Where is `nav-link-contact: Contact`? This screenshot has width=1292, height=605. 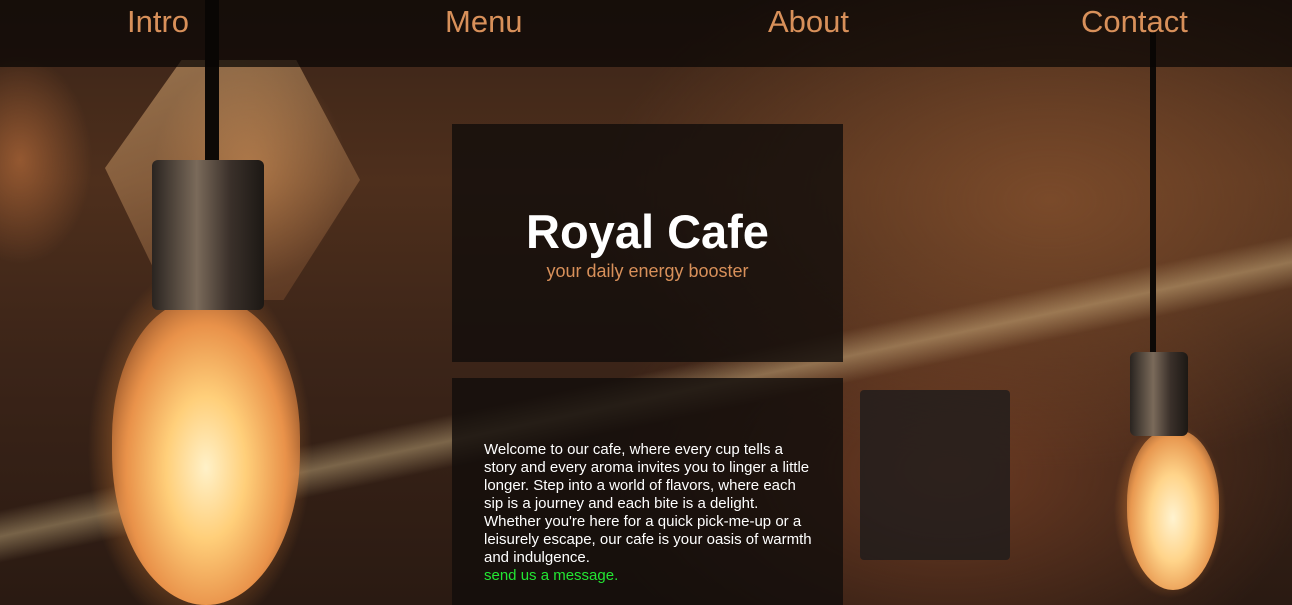 nav-link-contact: Contact is located at coordinates (1134, 22).